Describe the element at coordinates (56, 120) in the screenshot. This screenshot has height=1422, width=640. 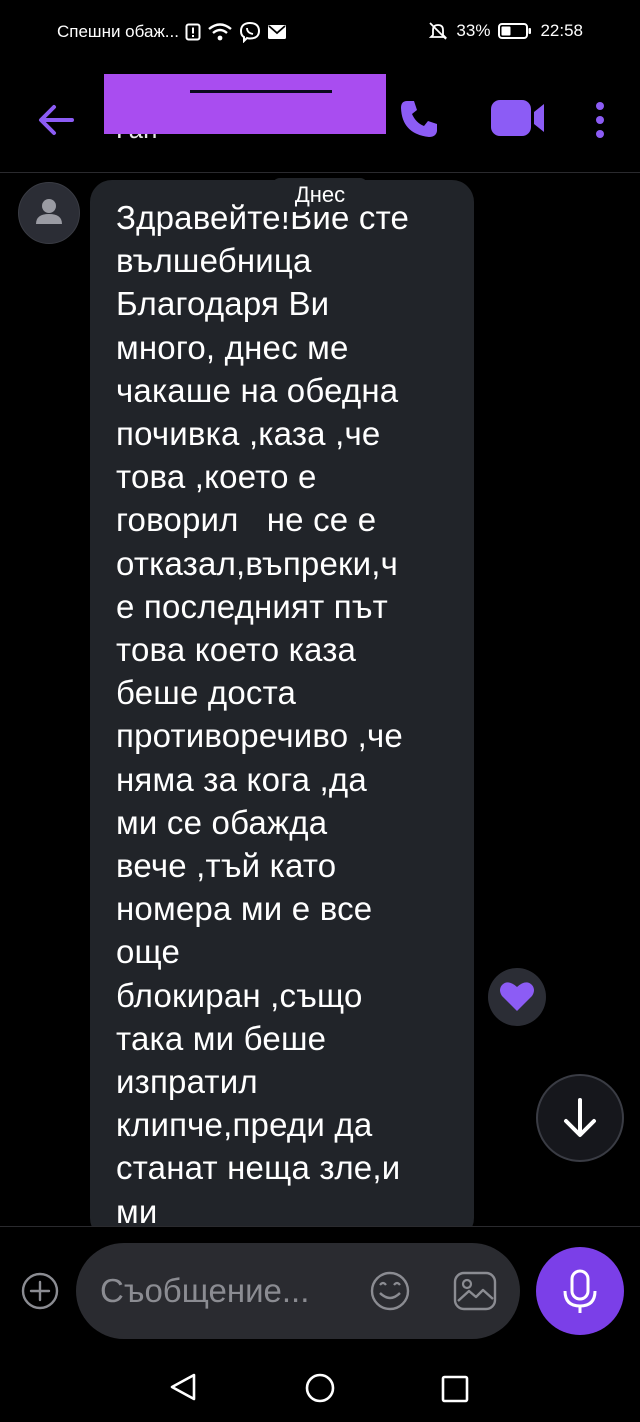
I see `back-arrow-icon` at that location.